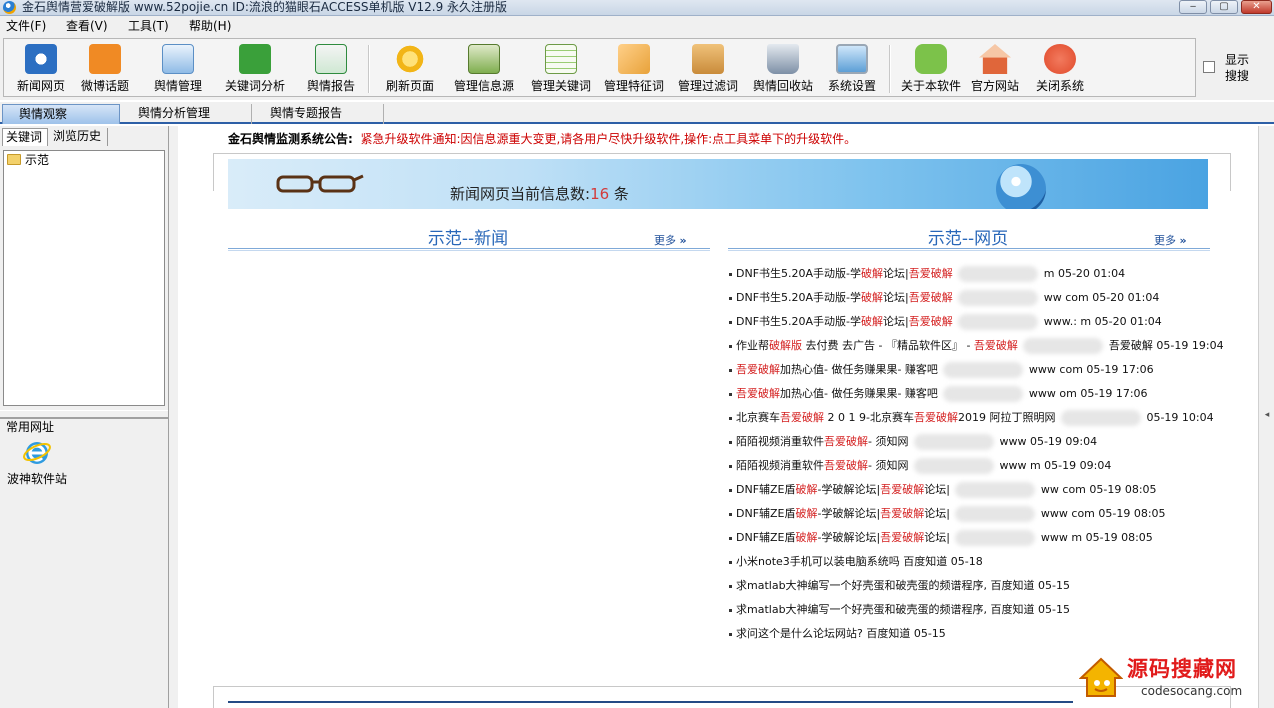  I want to click on tool-official-site-button: 官方网站, so click(995, 69).